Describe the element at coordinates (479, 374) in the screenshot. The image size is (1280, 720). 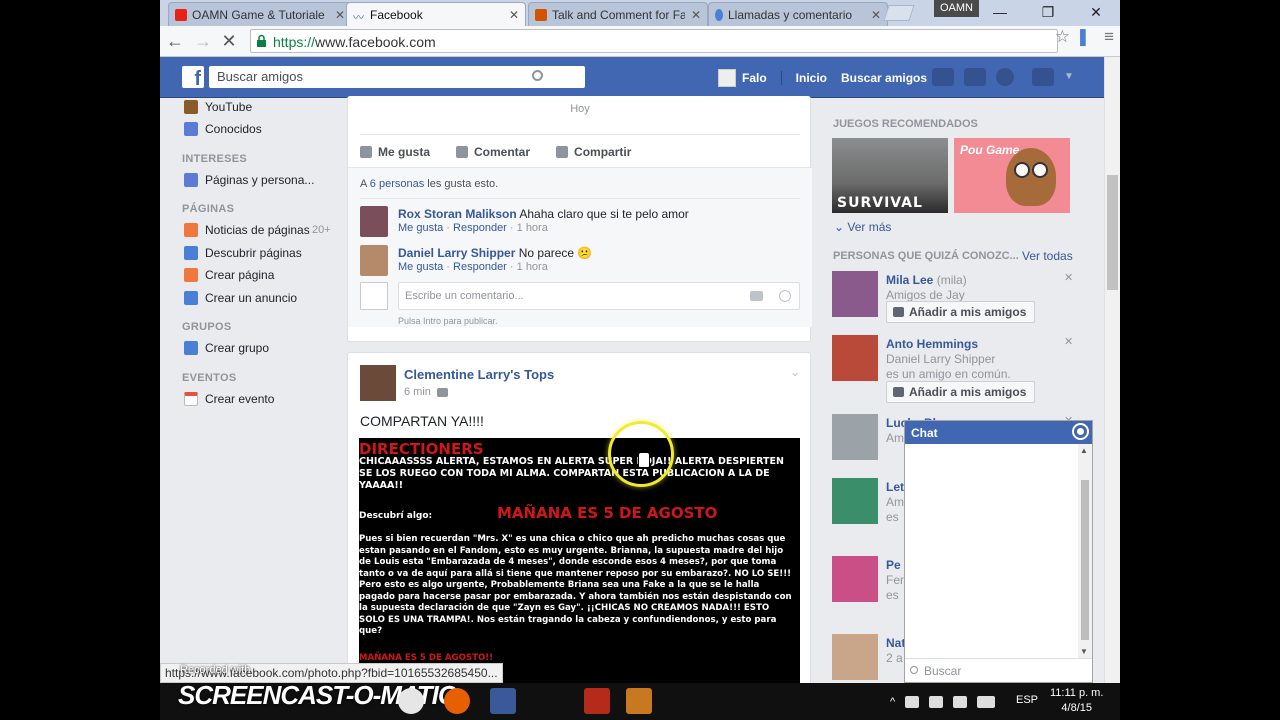
I see `post-author-link: Clementine Larry's Tops` at that location.